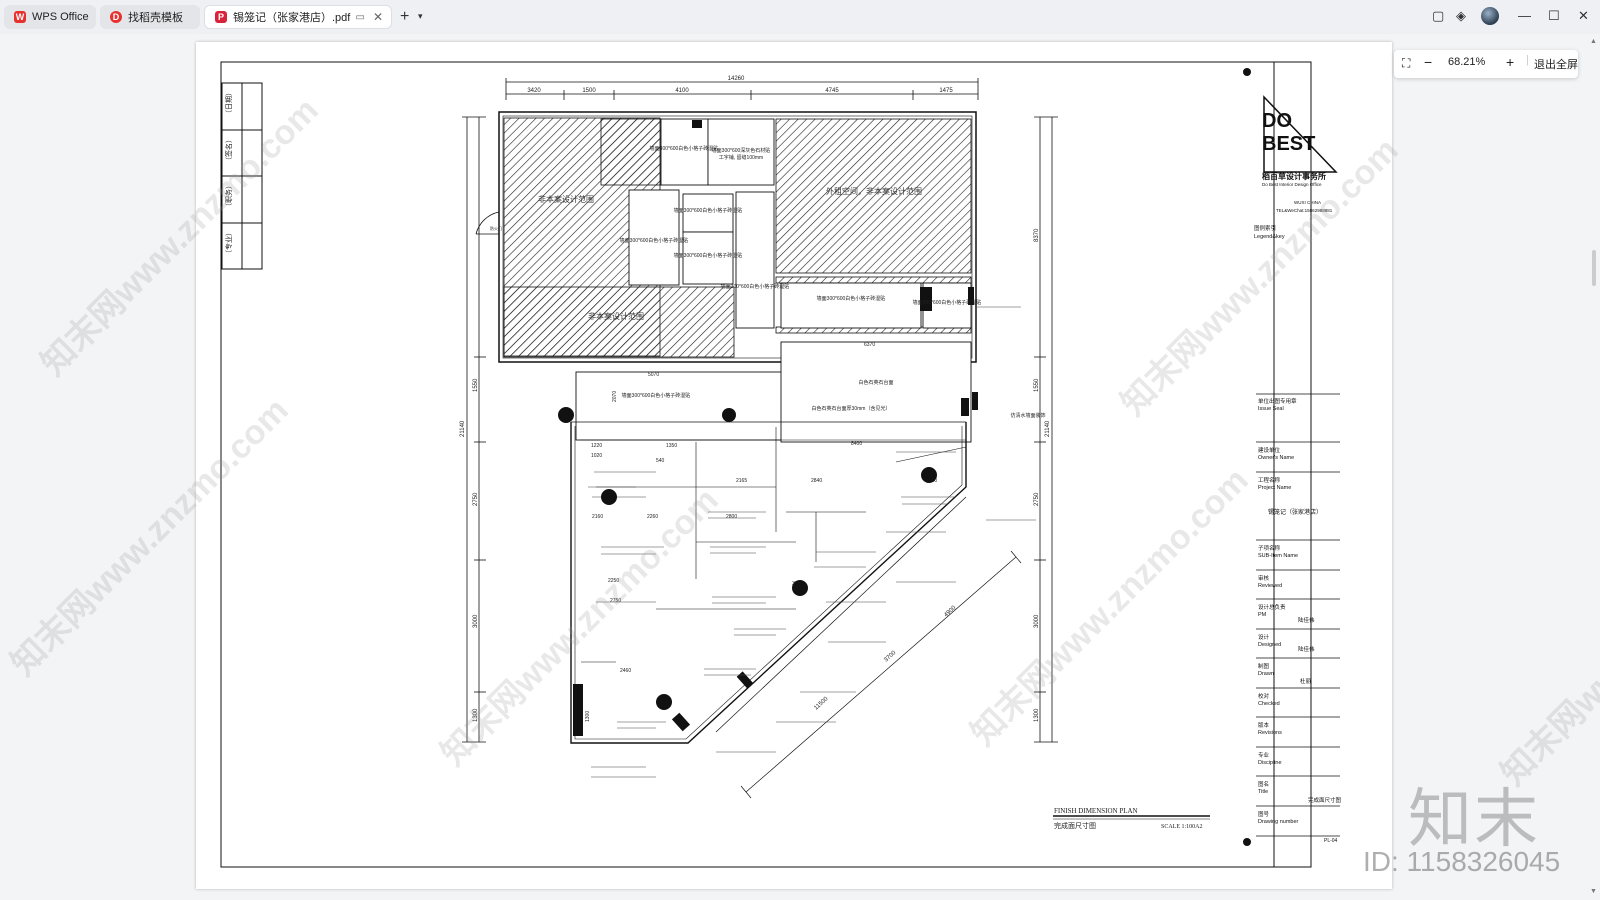  I want to click on sig-discipline: （专业）, so click(228, 243).